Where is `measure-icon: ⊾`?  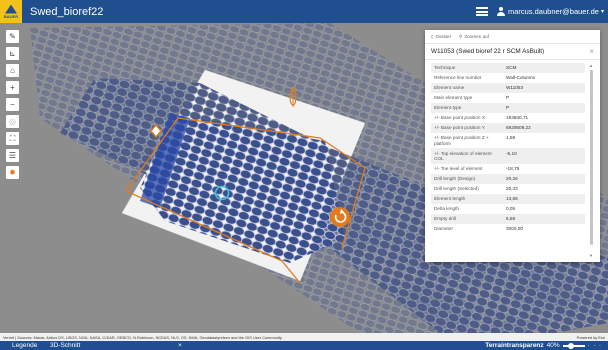 measure-icon: ⊾ is located at coordinates (12, 53).